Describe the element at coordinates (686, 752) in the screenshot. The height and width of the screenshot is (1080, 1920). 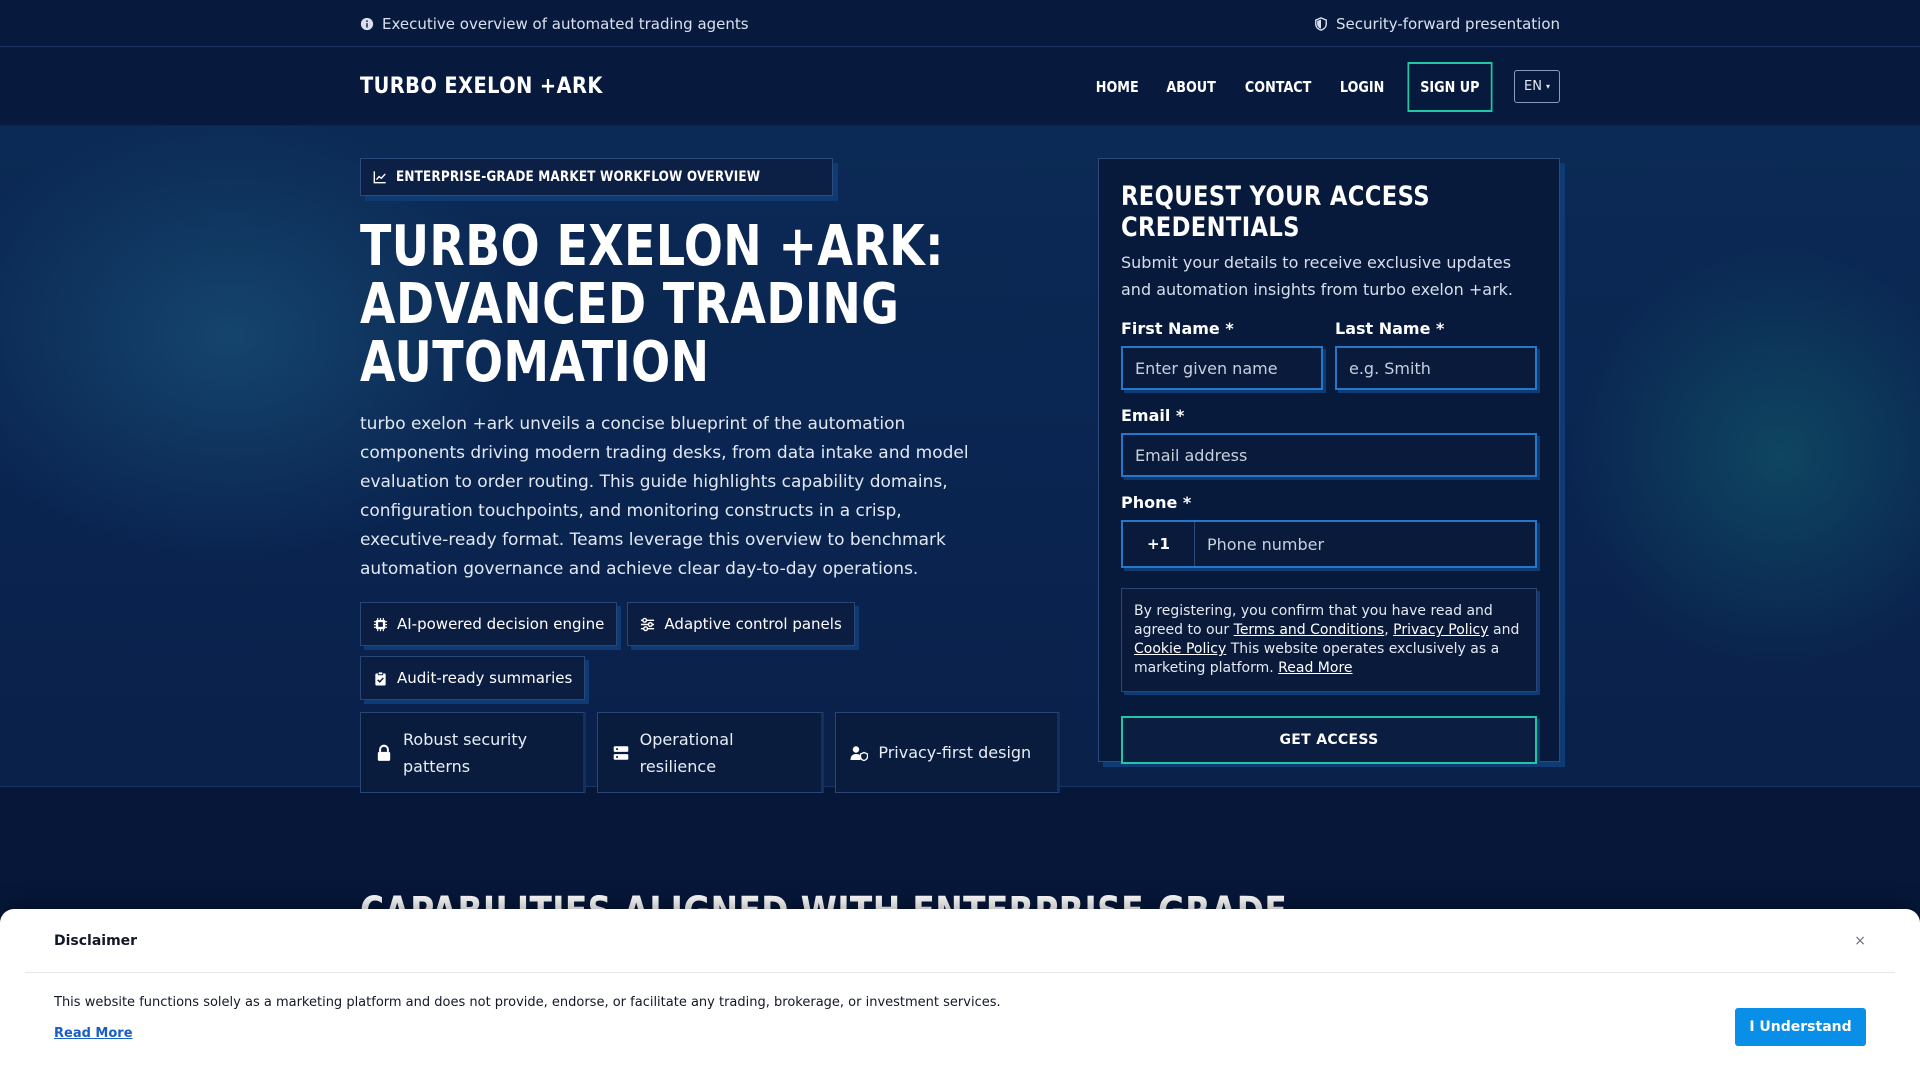
I see `feature-label: Operational resilience` at that location.